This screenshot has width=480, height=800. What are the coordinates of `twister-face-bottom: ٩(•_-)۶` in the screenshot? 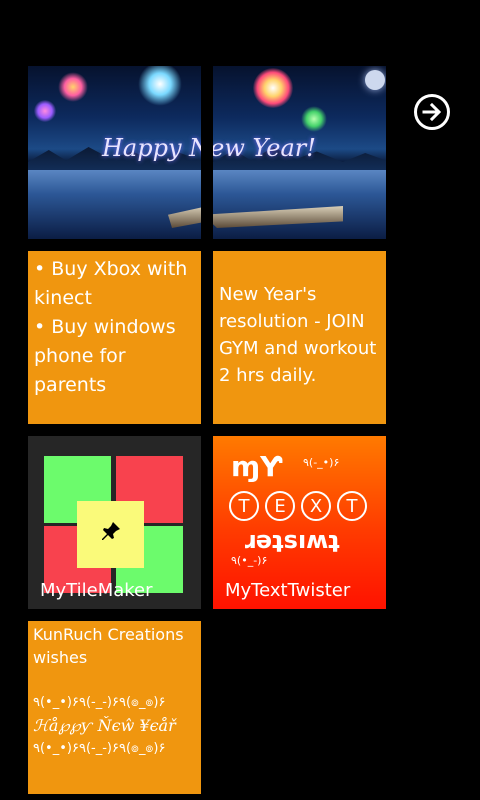 It's located at (249, 560).